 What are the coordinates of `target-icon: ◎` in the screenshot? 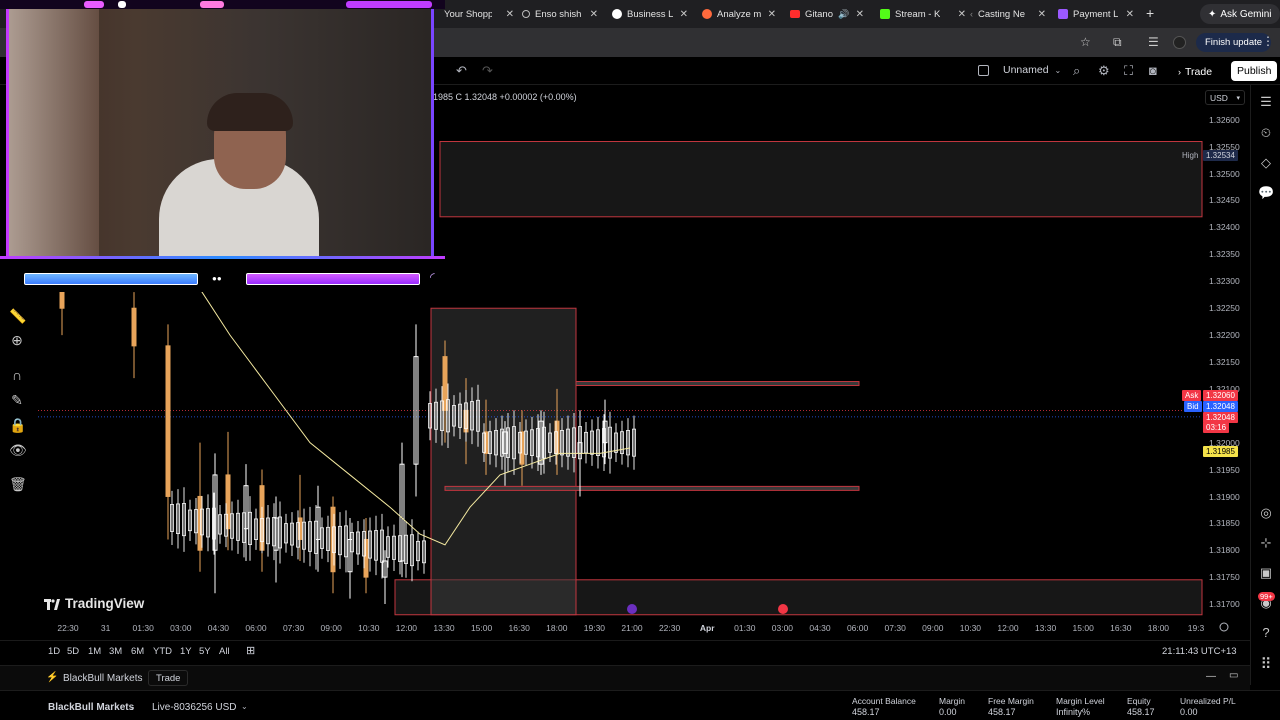 It's located at (1266, 513).